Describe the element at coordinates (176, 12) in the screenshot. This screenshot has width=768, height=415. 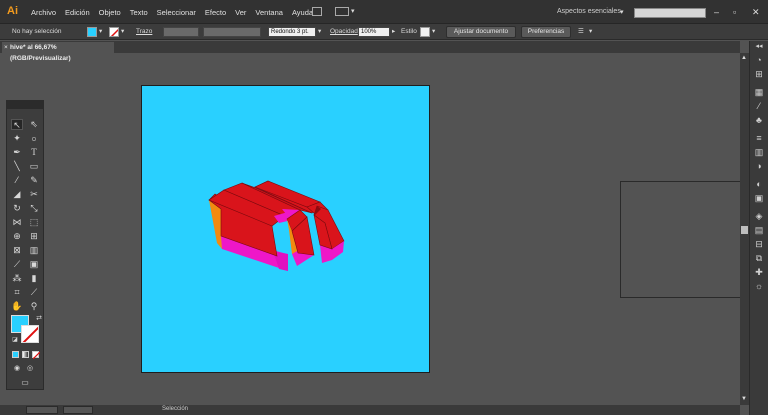
I see `menu-item-seleccionar: Seleccionar` at that location.